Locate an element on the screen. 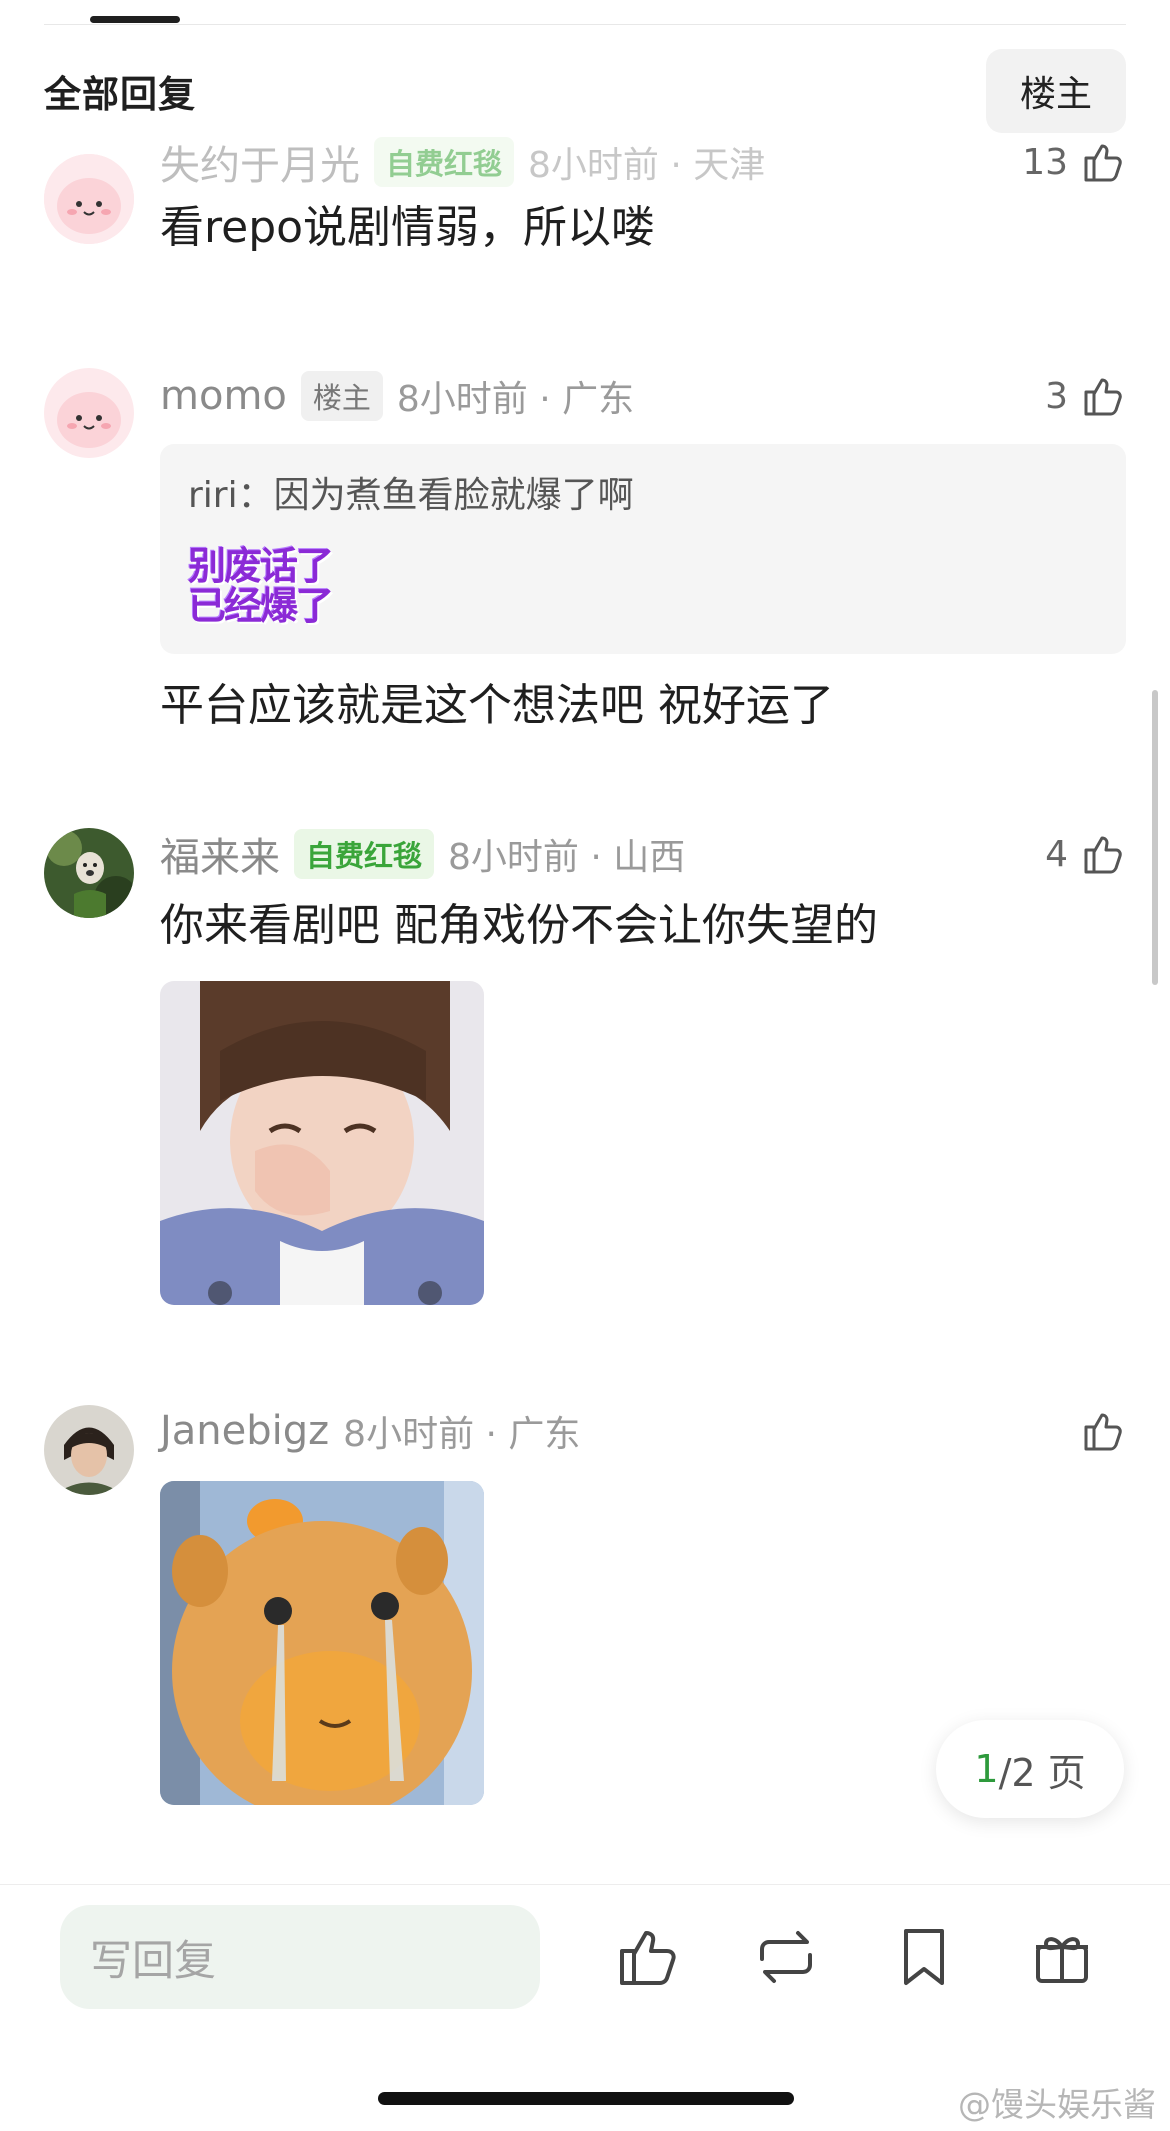 This screenshot has height=2131, width=1170. tab-indicator is located at coordinates (135, 19).